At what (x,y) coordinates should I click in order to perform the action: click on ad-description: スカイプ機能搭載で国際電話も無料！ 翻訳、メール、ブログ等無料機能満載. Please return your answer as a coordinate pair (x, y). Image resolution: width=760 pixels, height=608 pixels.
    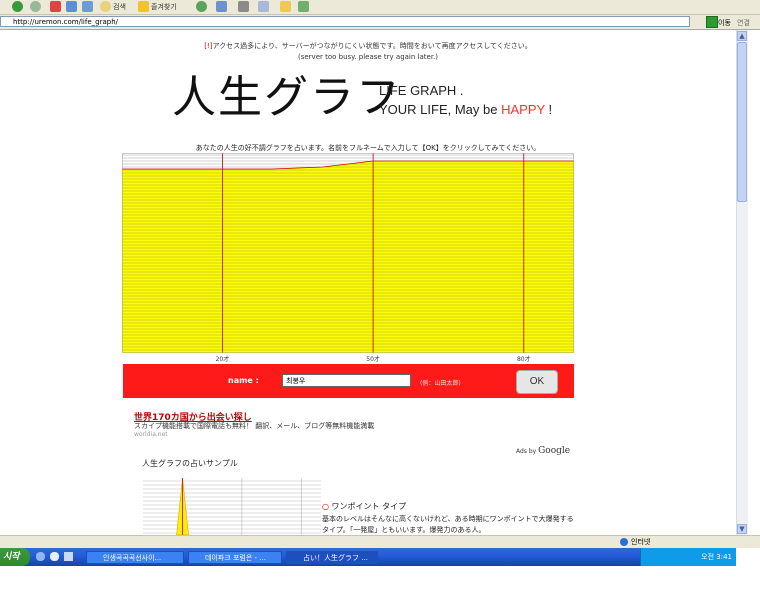
    Looking at the image, I should click on (254, 426).